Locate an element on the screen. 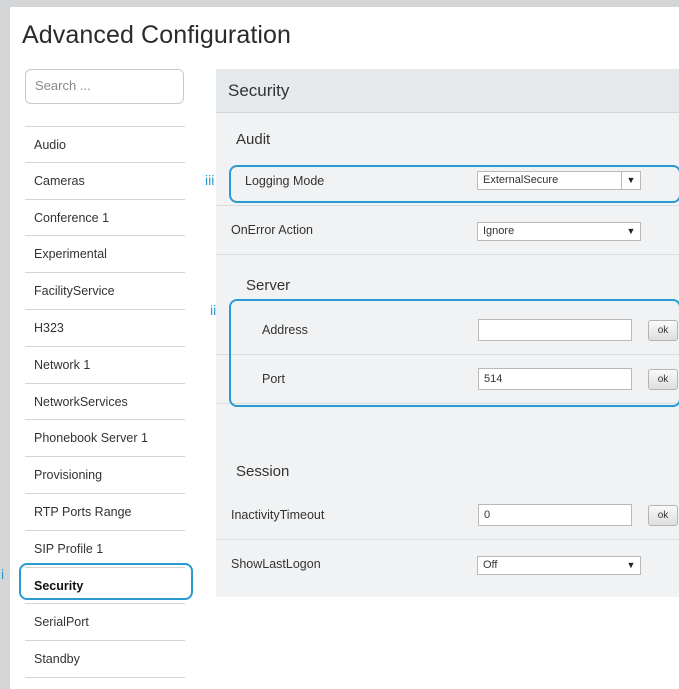 Image resolution: width=679 pixels, height=689 pixels. callout-box-i is located at coordinates (106, 581).